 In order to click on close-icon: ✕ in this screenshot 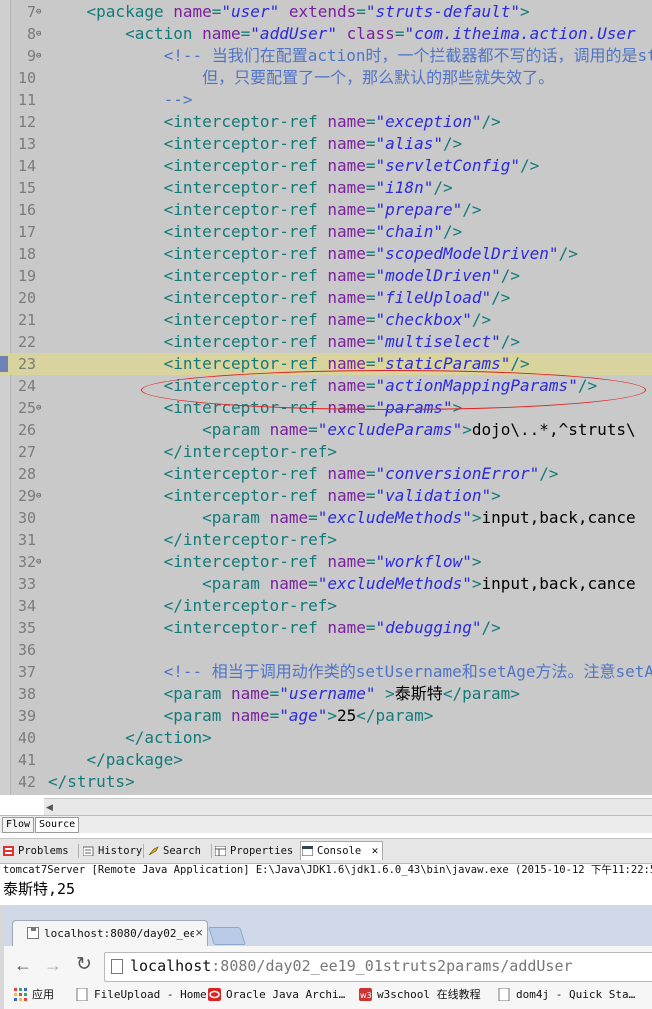, I will do `click(375, 850)`.